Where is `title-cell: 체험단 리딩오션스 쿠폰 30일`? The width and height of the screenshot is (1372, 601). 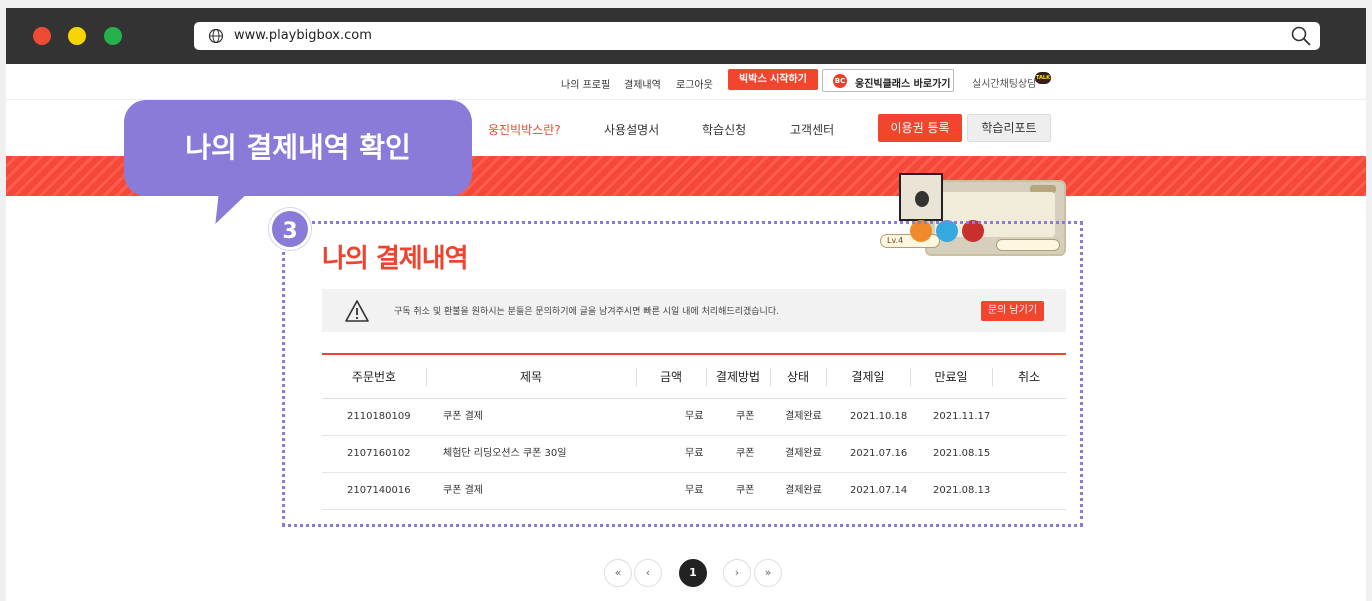
title-cell: 체험단 리딩오션스 쿠폰 30일 is located at coordinates (505, 453).